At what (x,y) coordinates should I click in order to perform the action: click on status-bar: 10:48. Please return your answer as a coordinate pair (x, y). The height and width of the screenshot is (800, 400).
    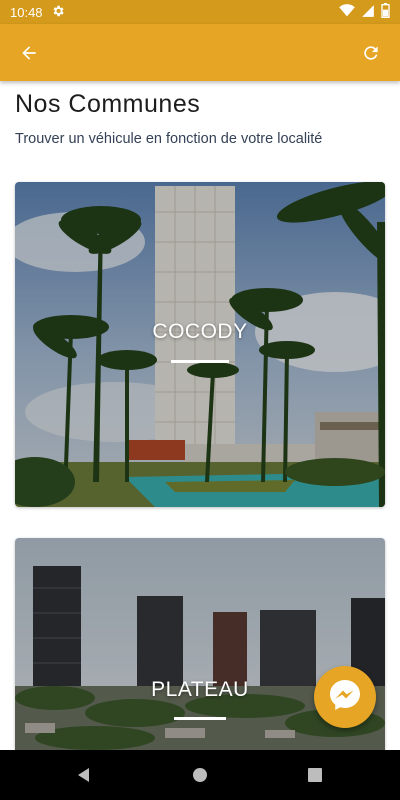
    Looking at the image, I should click on (200, 12).